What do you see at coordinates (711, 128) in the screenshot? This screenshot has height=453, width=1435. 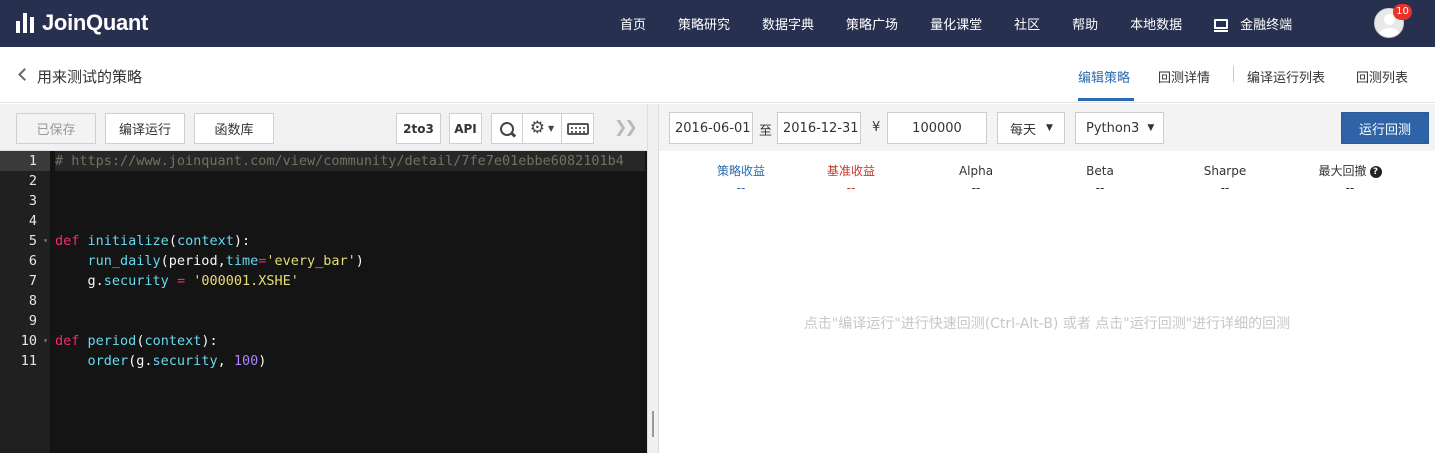 I see `start-date-input: 2016-06-01` at bounding box center [711, 128].